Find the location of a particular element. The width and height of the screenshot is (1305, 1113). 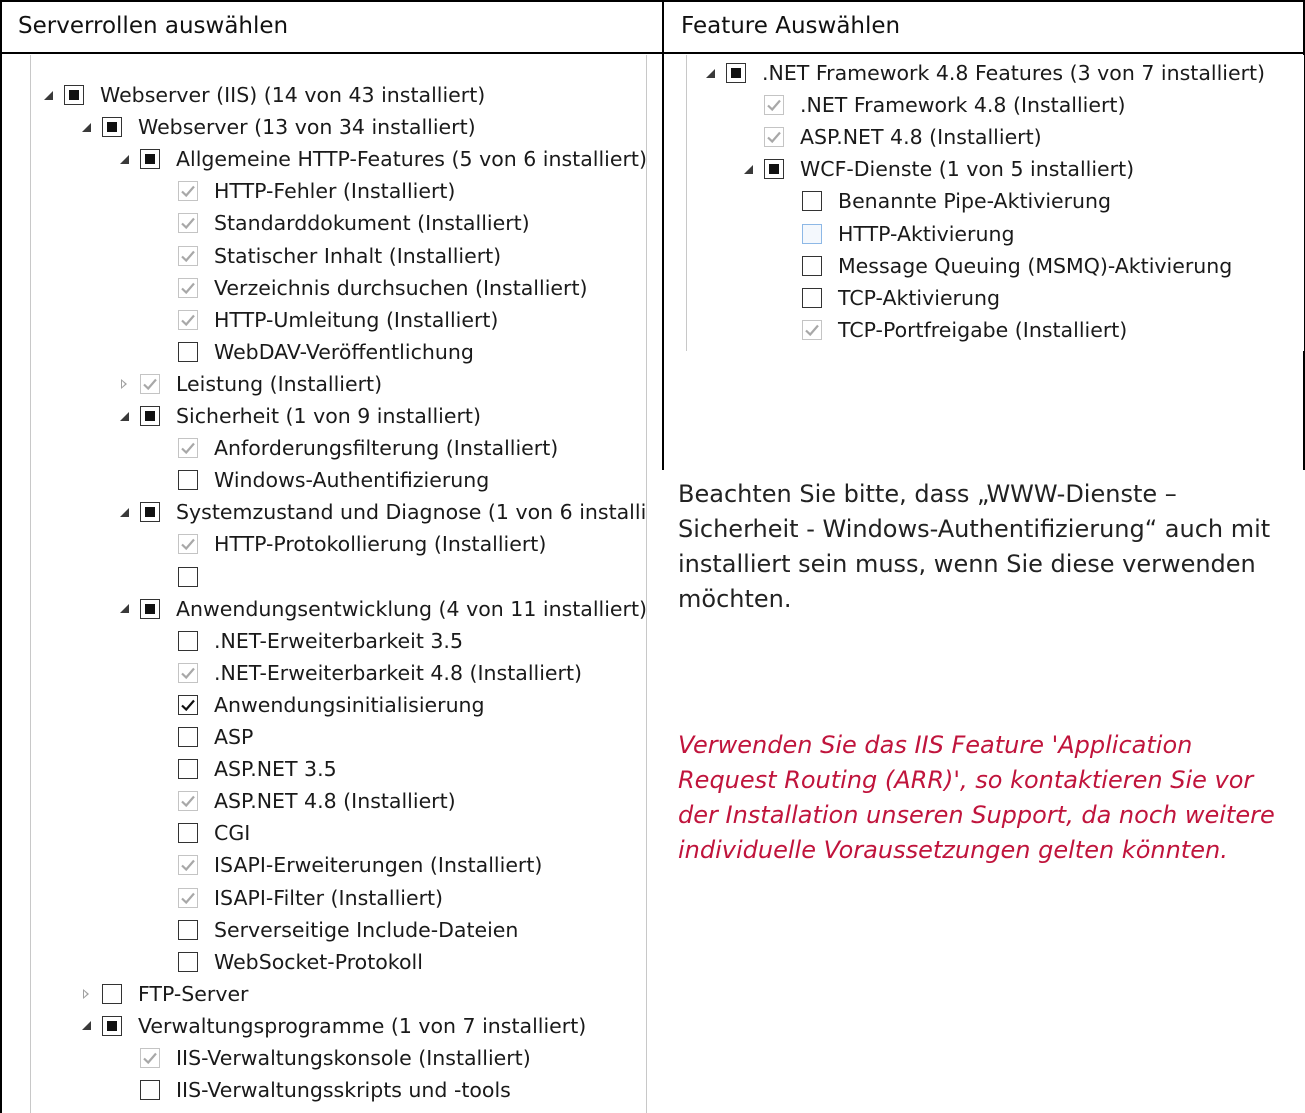

role-tree-item: ISAPI-Erweiterungen (Installiert) is located at coordinates (348, 865).